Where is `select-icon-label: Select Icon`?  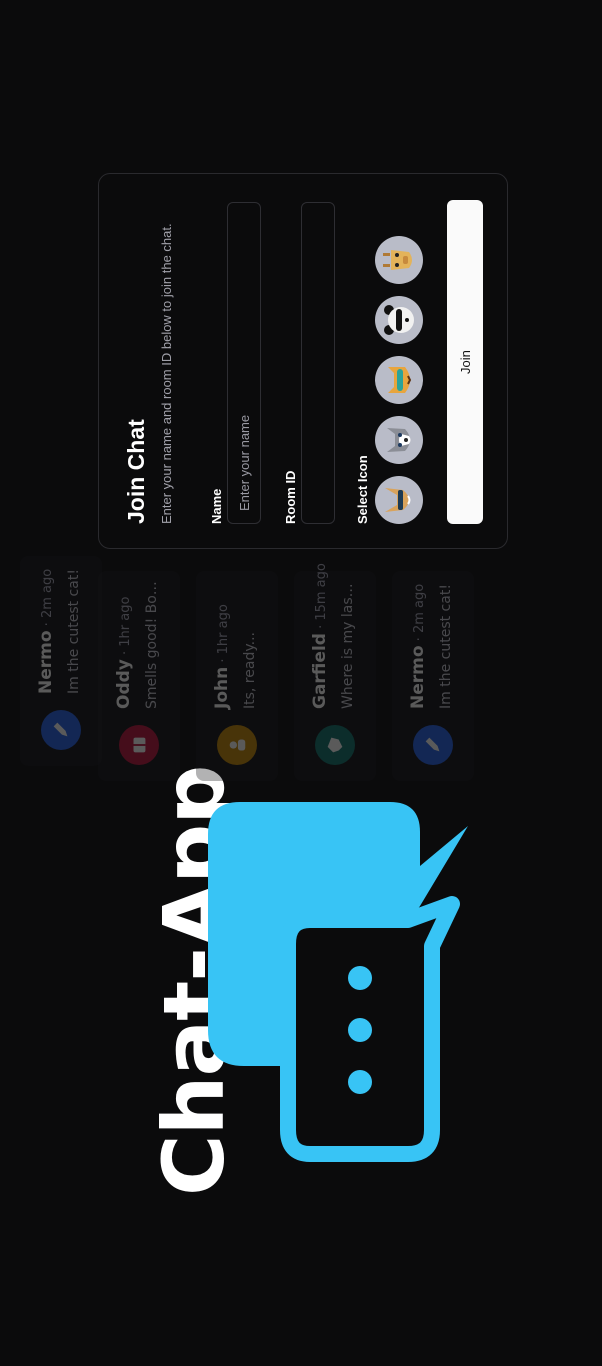 select-icon-label: Select Icon is located at coordinates (362, 489).